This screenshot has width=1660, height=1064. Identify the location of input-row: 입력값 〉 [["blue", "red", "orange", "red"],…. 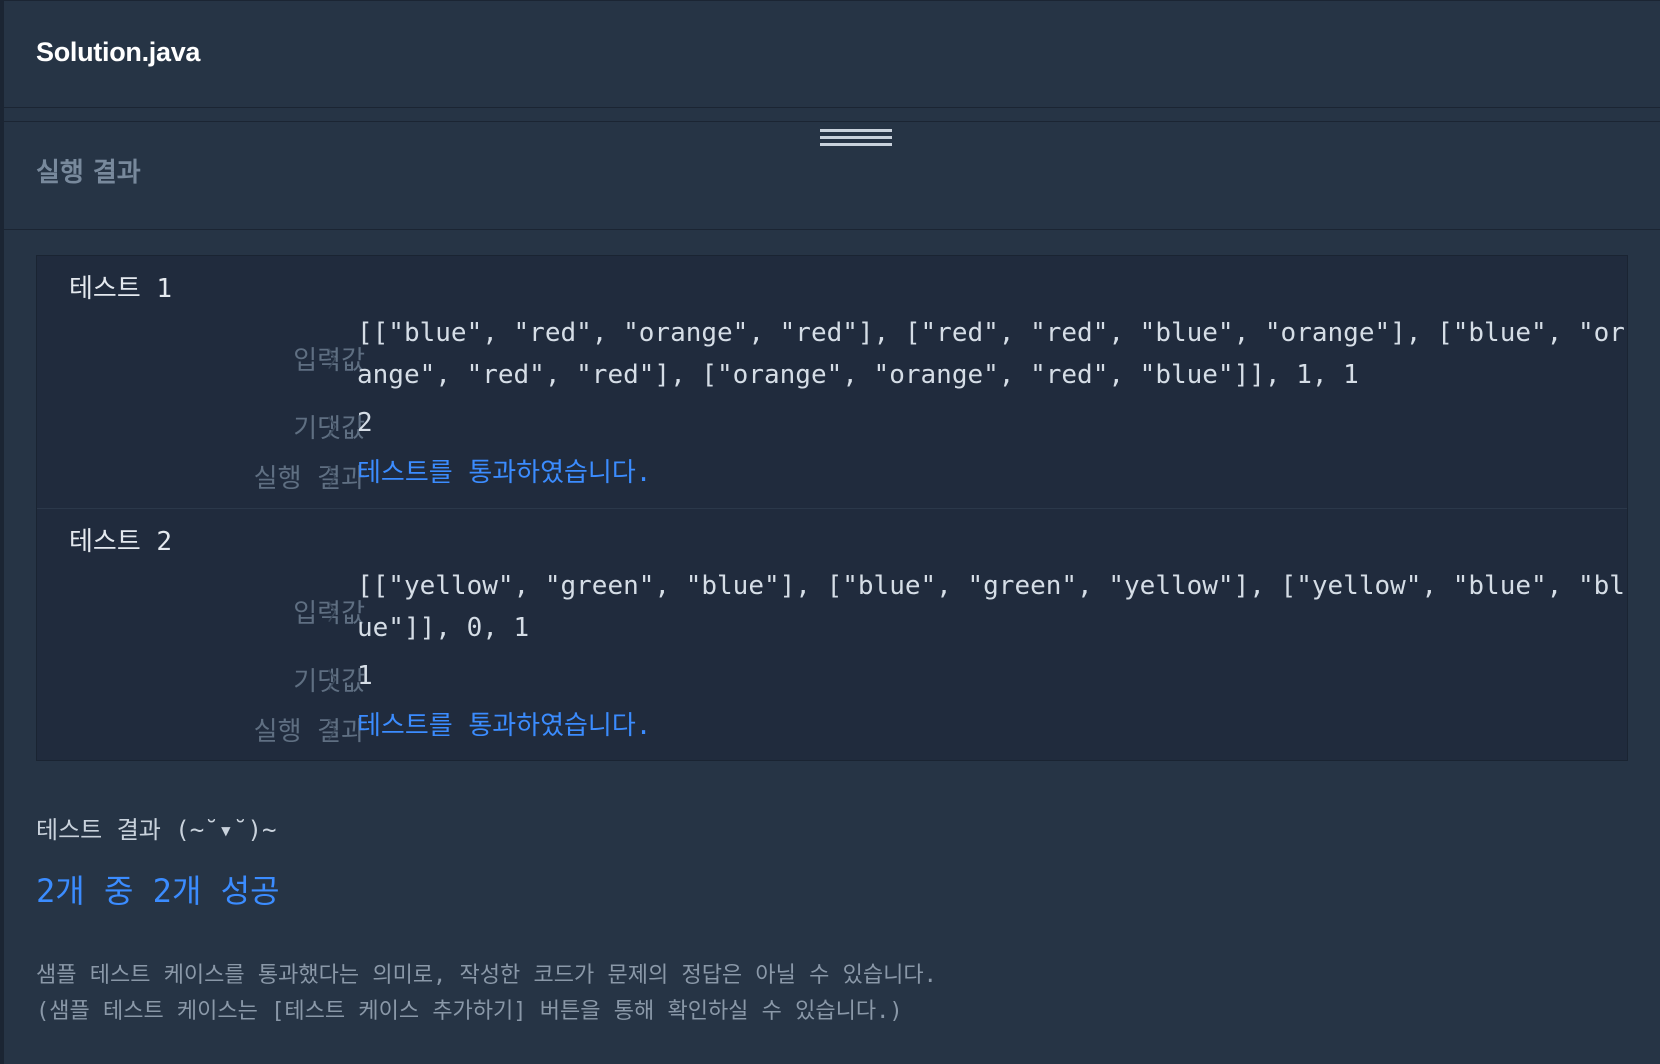
(832, 357).